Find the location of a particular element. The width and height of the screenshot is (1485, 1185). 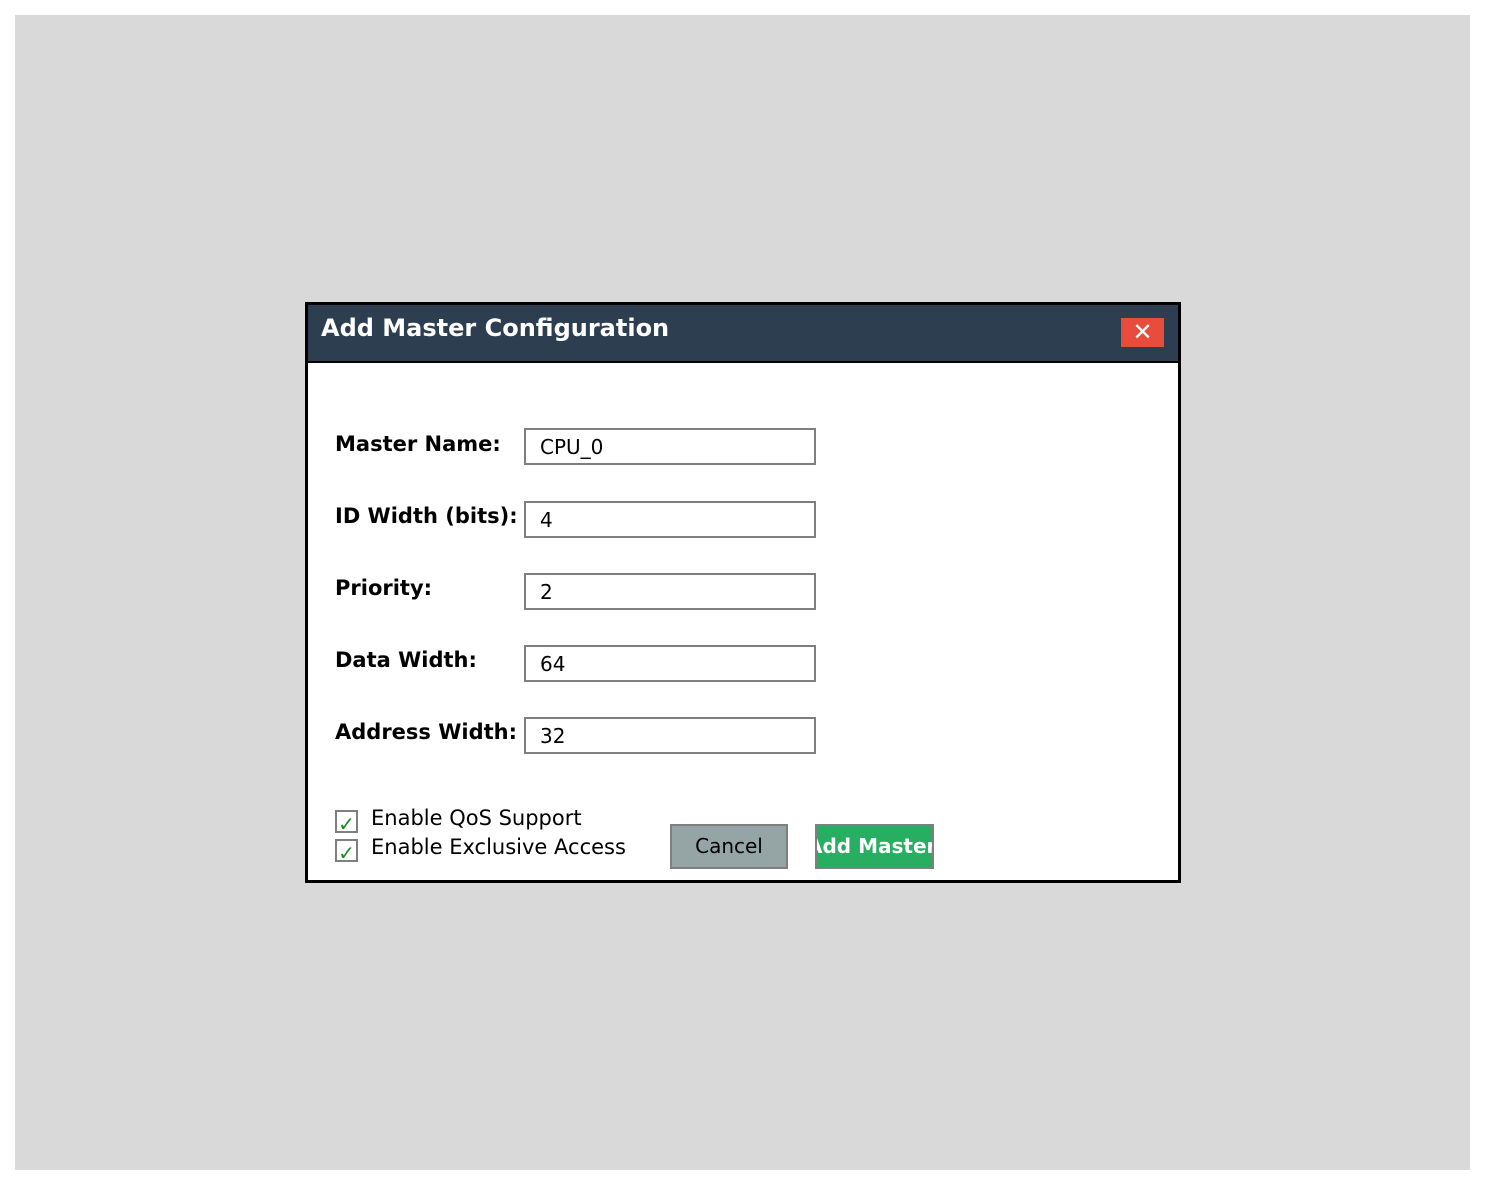

enable-qos-checkbox: ✓ is located at coordinates (346, 823).